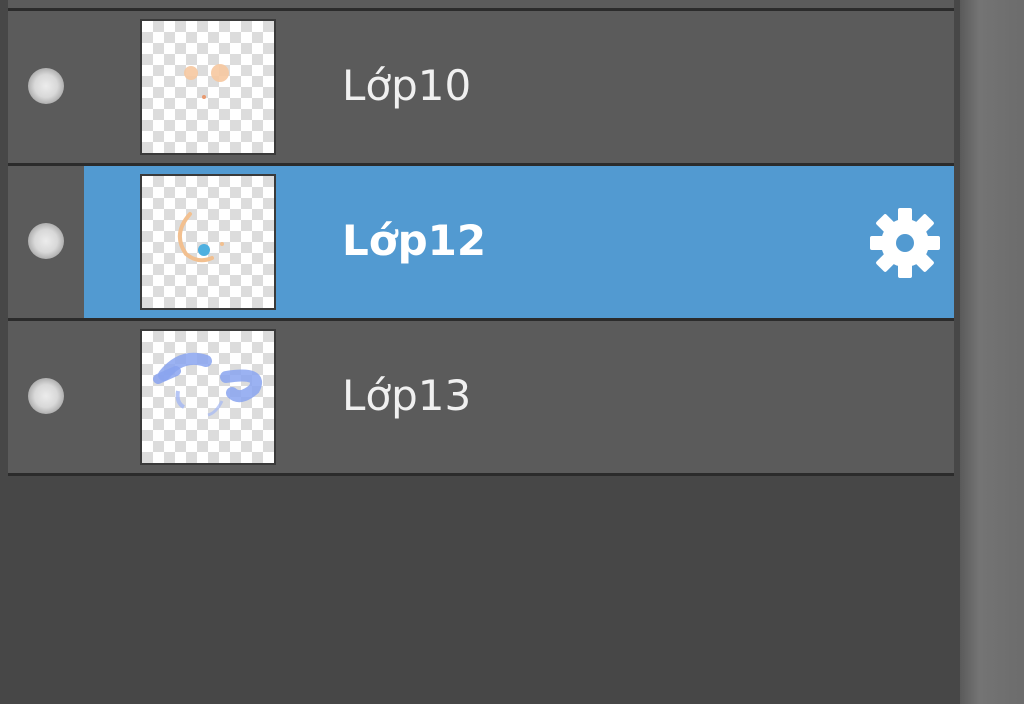 The image size is (1024, 704). Describe the element at coordinates (414, 240) in the screenshot. I see `layer-name: Lớp12` at that location.